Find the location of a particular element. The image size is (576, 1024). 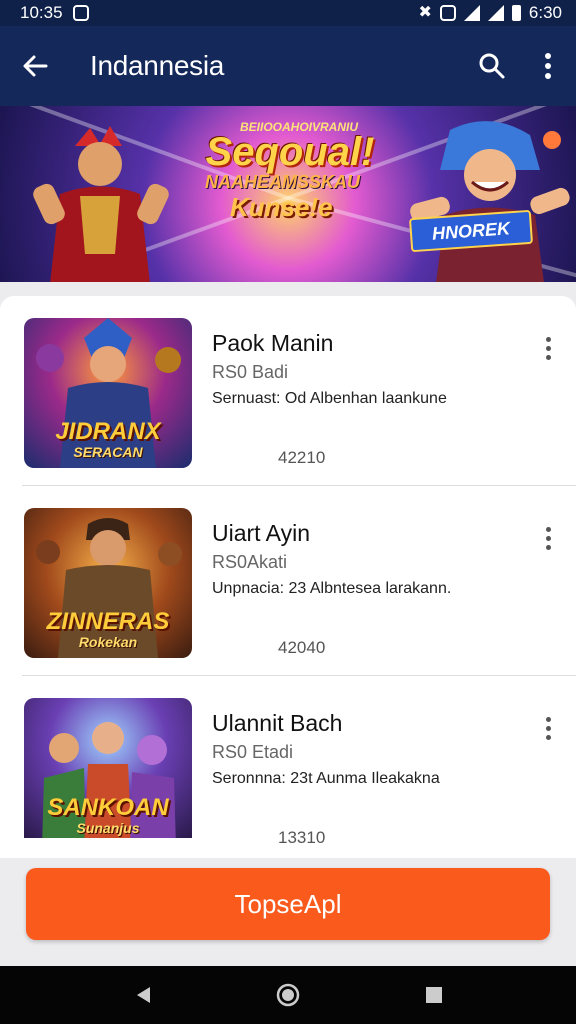

game-title: Uiart Ayin is located at coordinates (261, 533).